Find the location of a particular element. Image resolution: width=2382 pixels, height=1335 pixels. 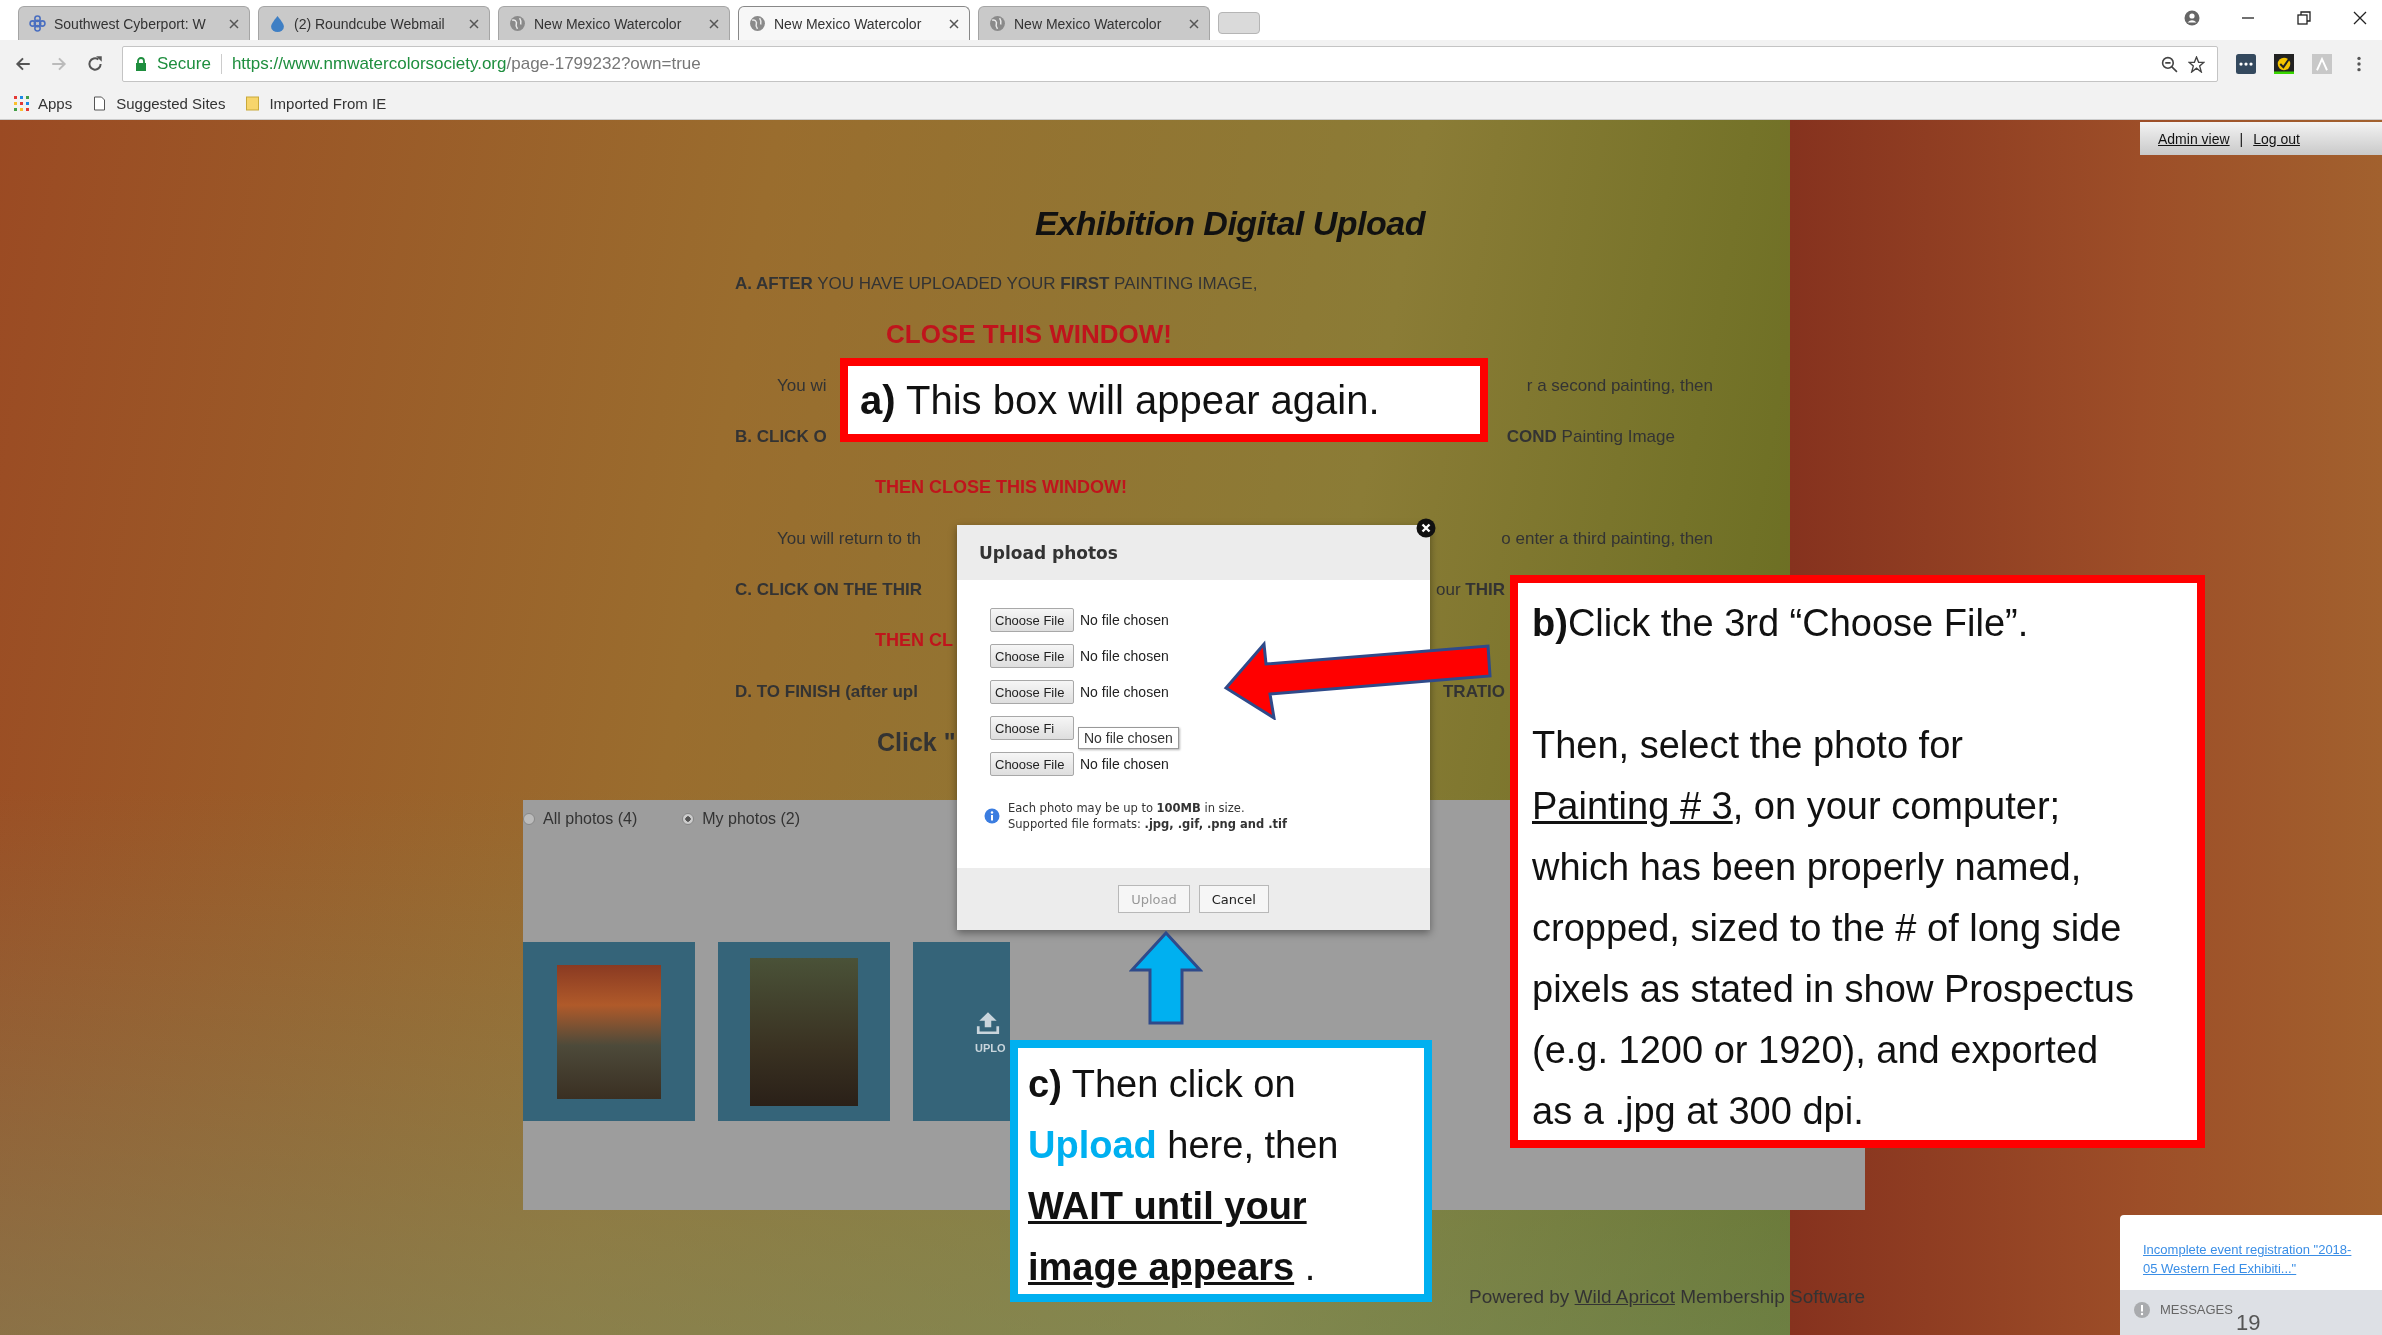

admin-link: Admin view is located at coordinates (2194, 138).